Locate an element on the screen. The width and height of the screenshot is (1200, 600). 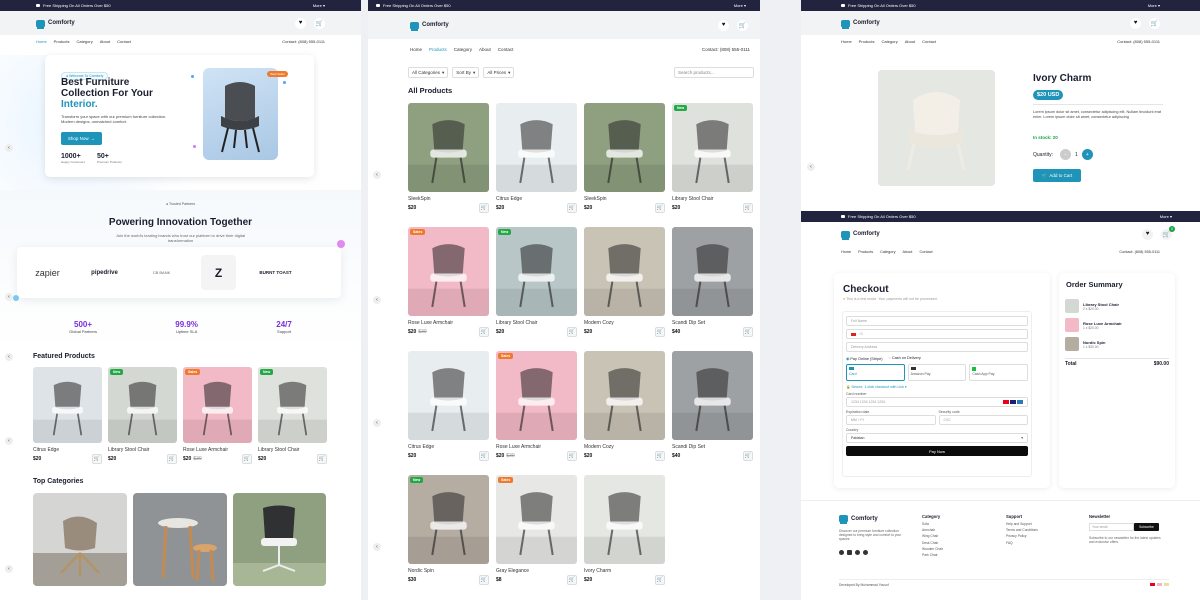
footer-link: Armchair is located at coordinates (957, 530).